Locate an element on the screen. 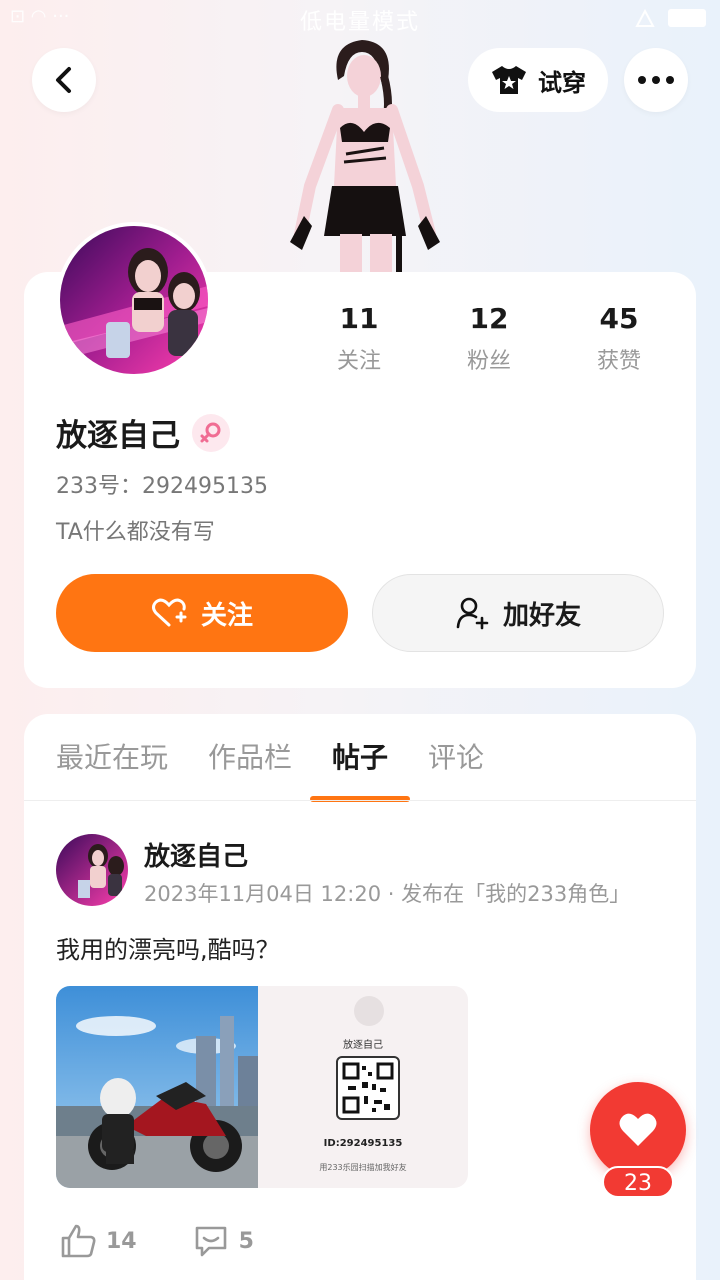 This screenshot has width=720, height=1280. heart-plus-icon is located at coordinates (169, 612).